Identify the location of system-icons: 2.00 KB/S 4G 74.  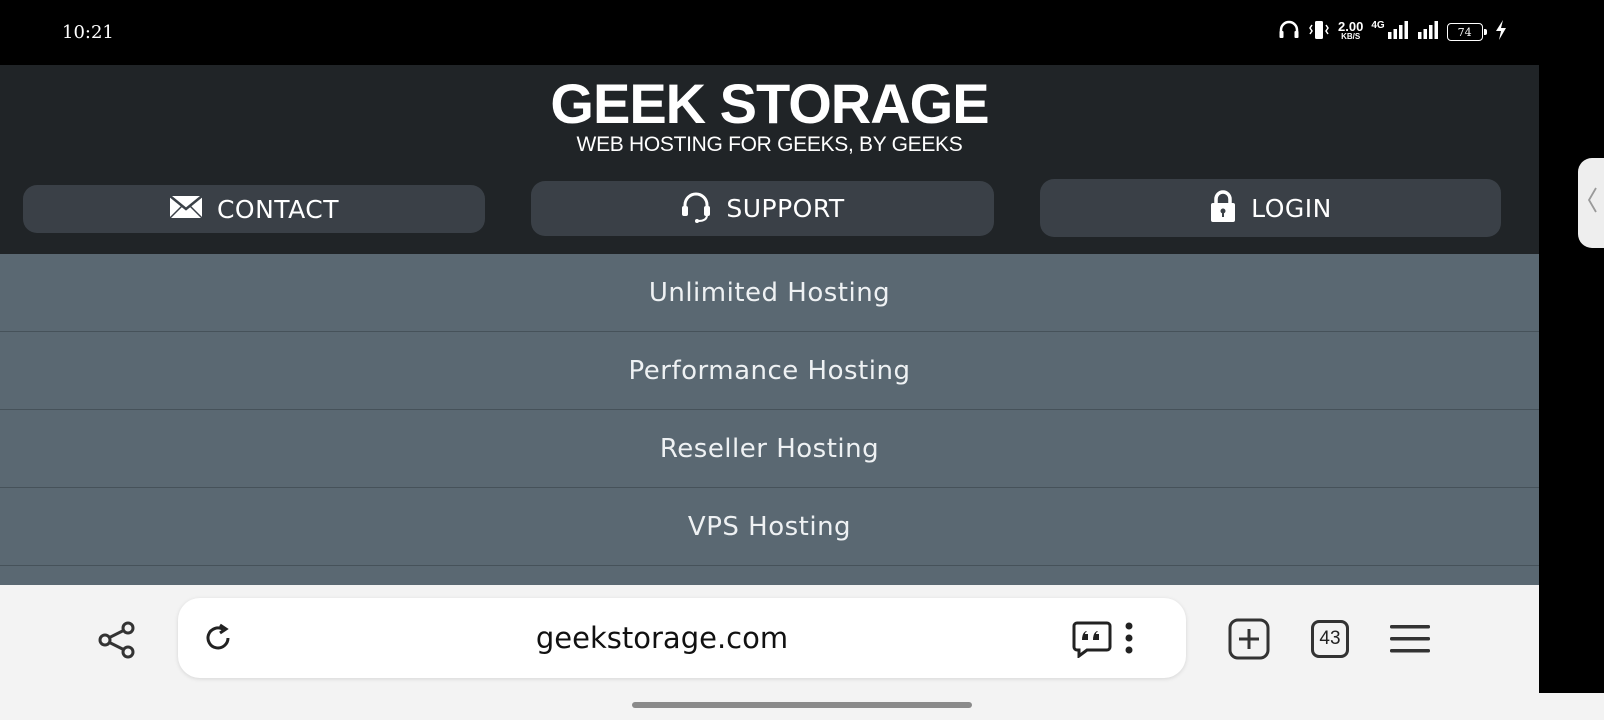
(1392, 32).